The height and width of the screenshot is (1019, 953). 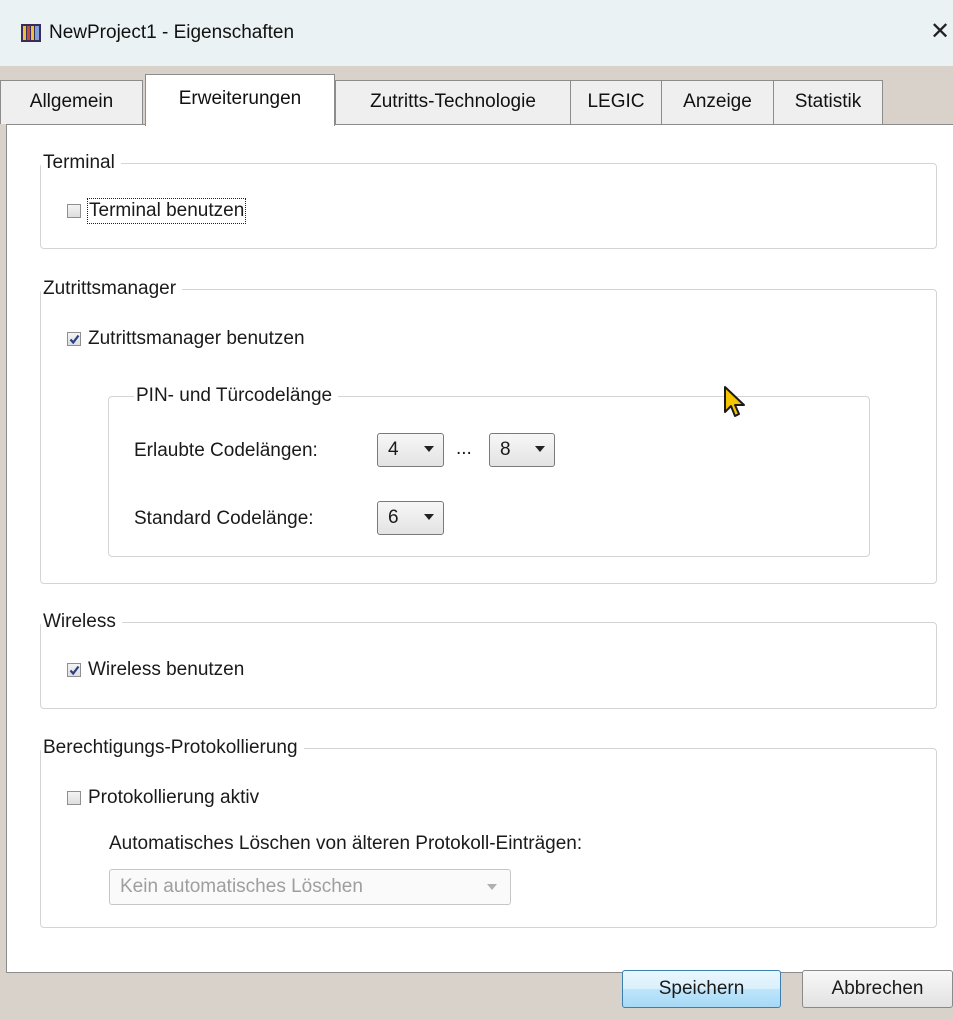 I want to click on mouse-cursor-icon, so click(x=734, y=401).